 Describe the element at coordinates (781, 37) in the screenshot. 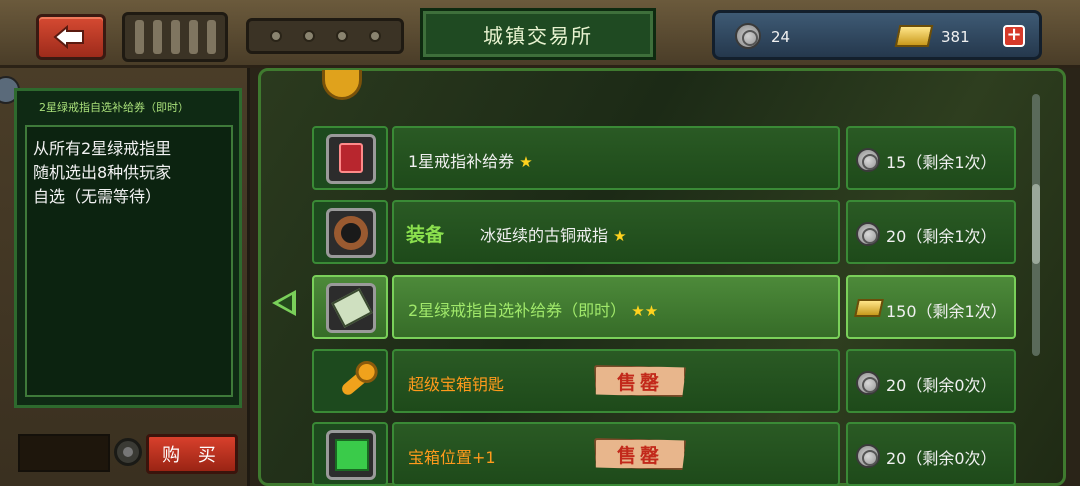

I see `coin-count: 24` at that location.